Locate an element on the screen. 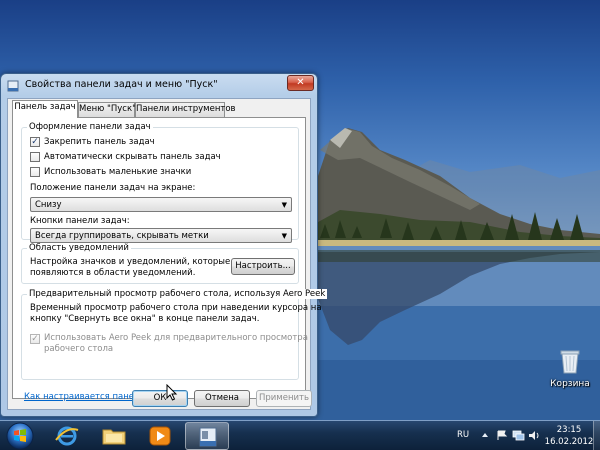 Image resolution: width=600 pixels, height=450 pixels. tab-taskbar: Панель задач is located at coordinates (45, 109).